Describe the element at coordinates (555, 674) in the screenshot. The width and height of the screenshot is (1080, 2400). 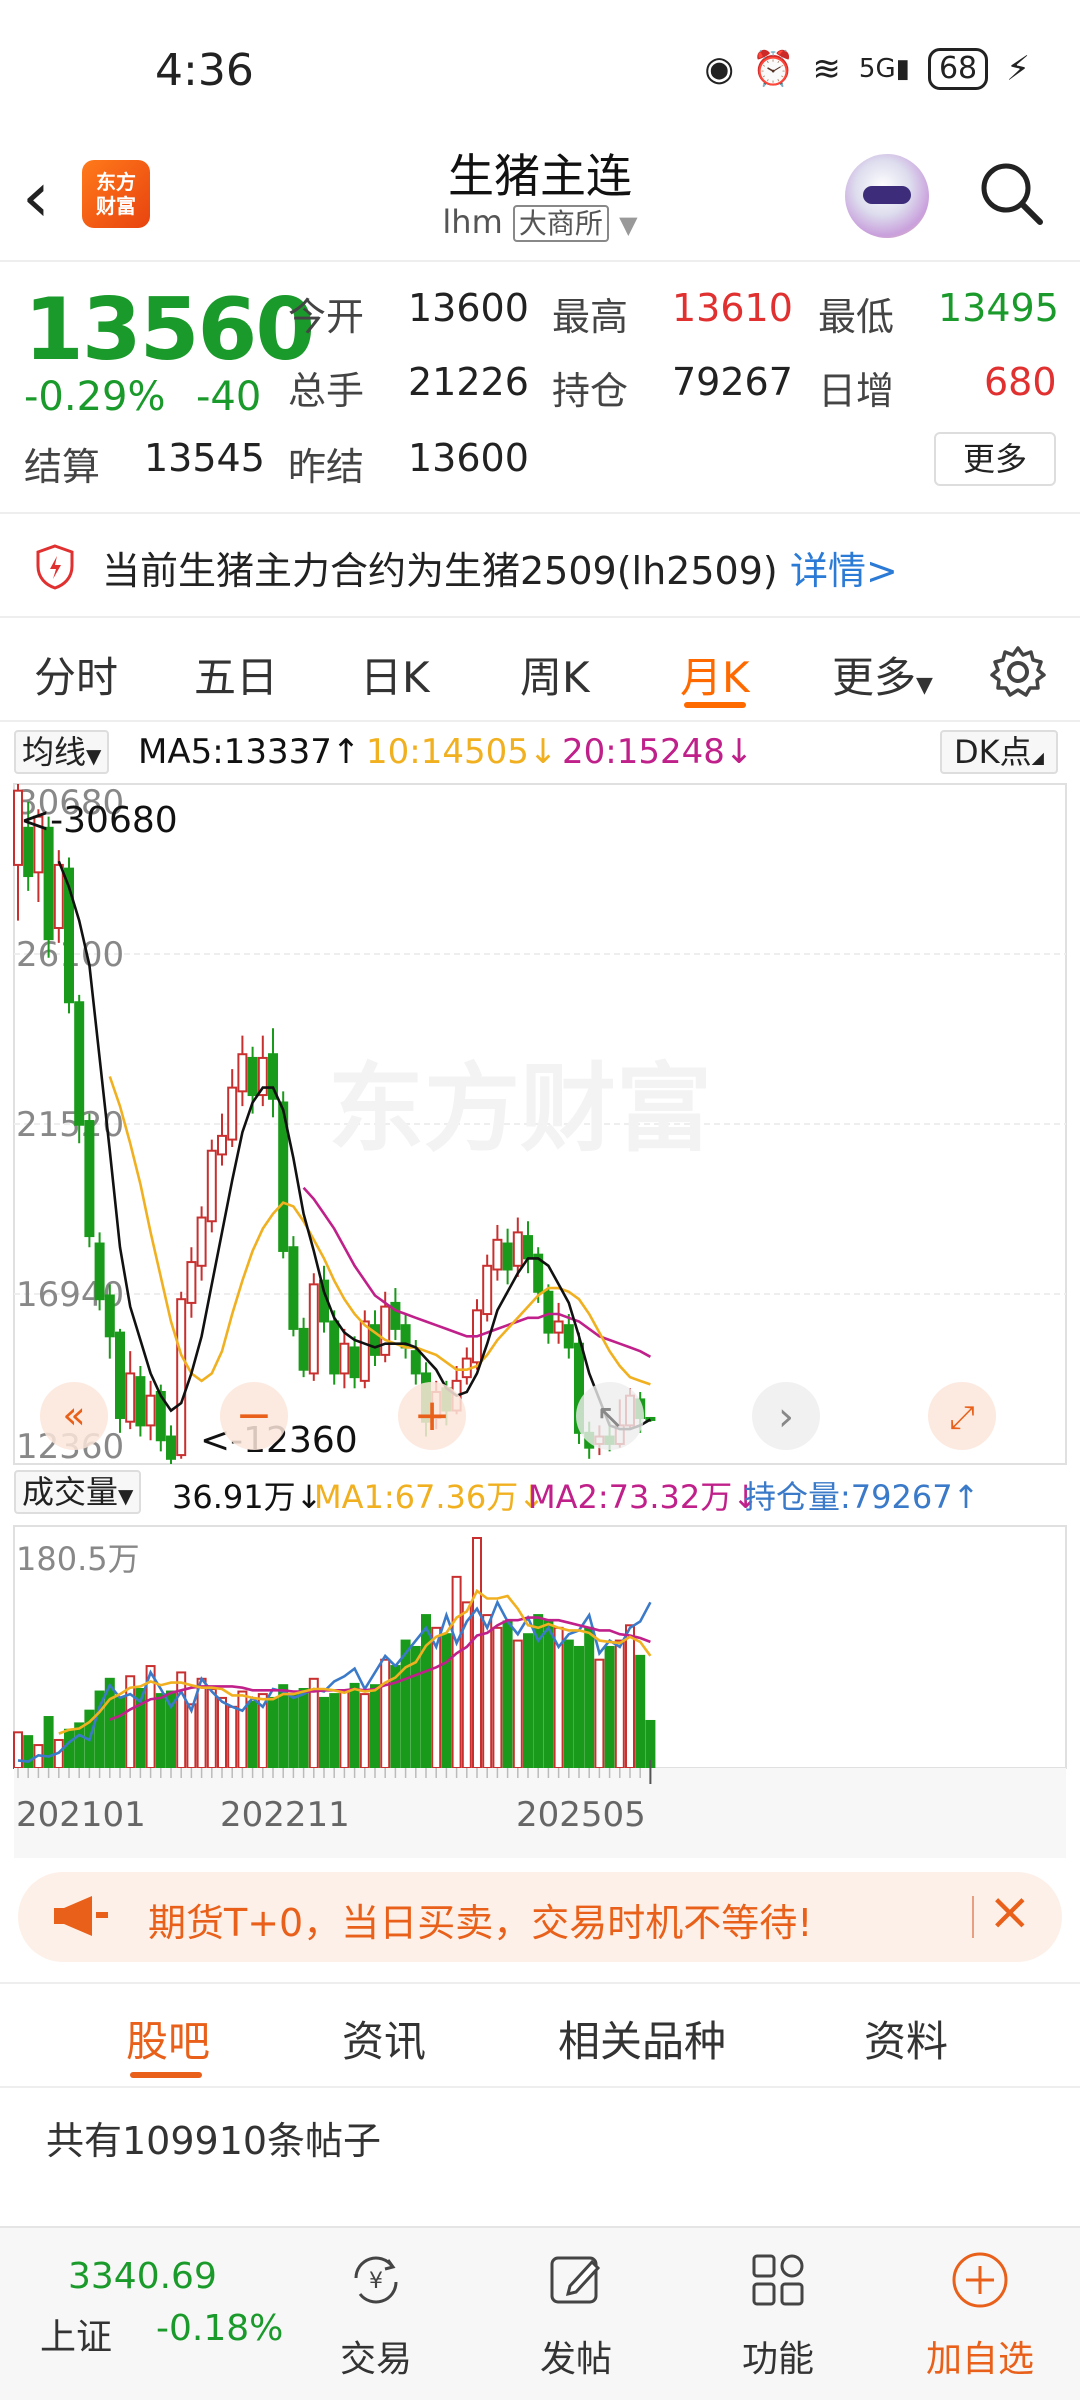
I see `tab-weekly-k: 周K` at that location.